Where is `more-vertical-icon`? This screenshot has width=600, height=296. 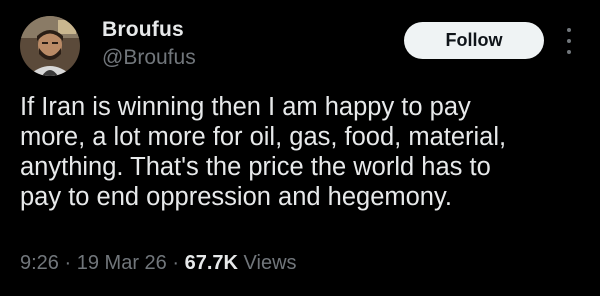 more-vertical-icon is located at coordinates (569, 41).